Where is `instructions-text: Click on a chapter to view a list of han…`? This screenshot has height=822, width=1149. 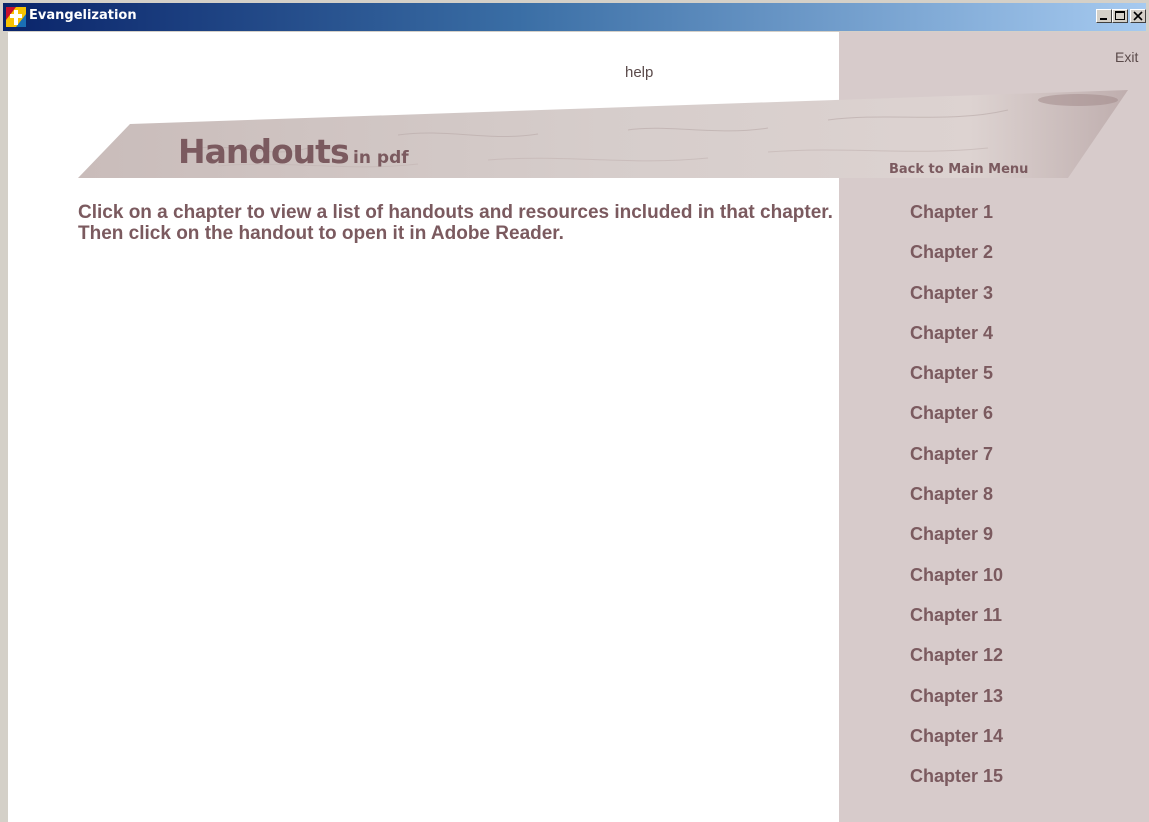 instructions-text: Click on a chapter to view a list of han… is located at coordinates (455, 223).